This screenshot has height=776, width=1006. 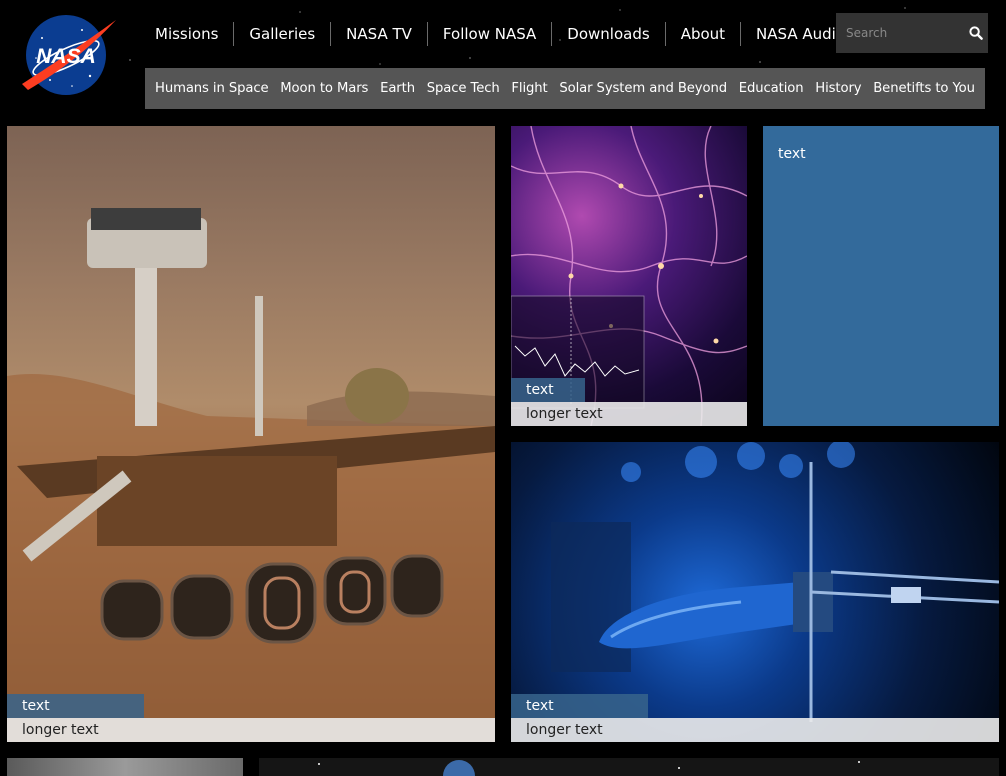 What do you see at coordinates (397, 88) in the screenshot?
I see `sub-nav-earth: Earth` at bounding box center [397, 88].